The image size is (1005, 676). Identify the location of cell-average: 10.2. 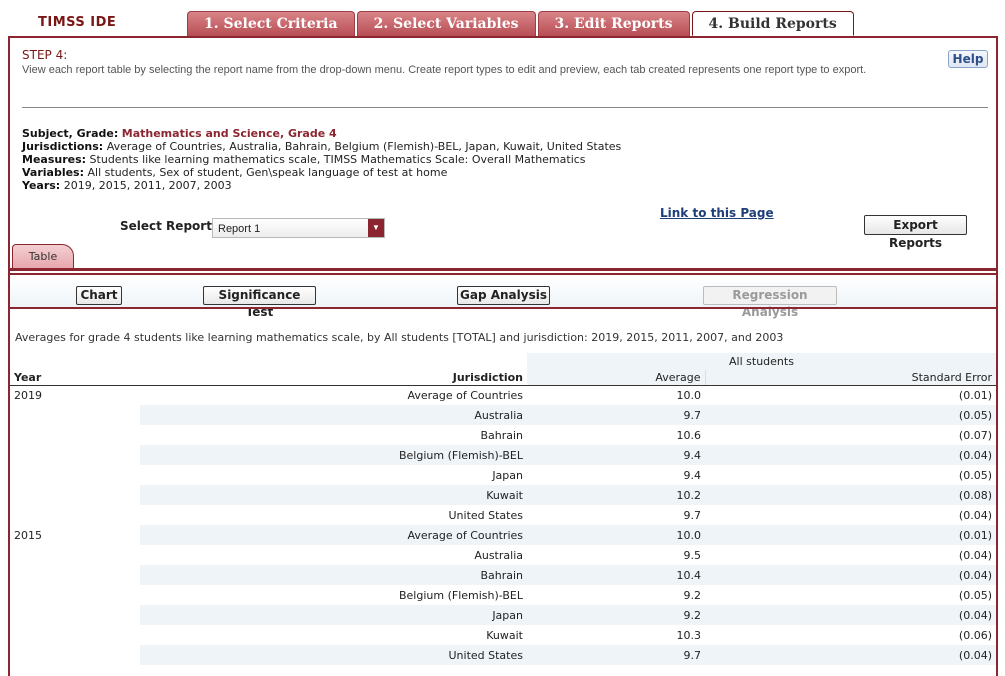
(616, 495).